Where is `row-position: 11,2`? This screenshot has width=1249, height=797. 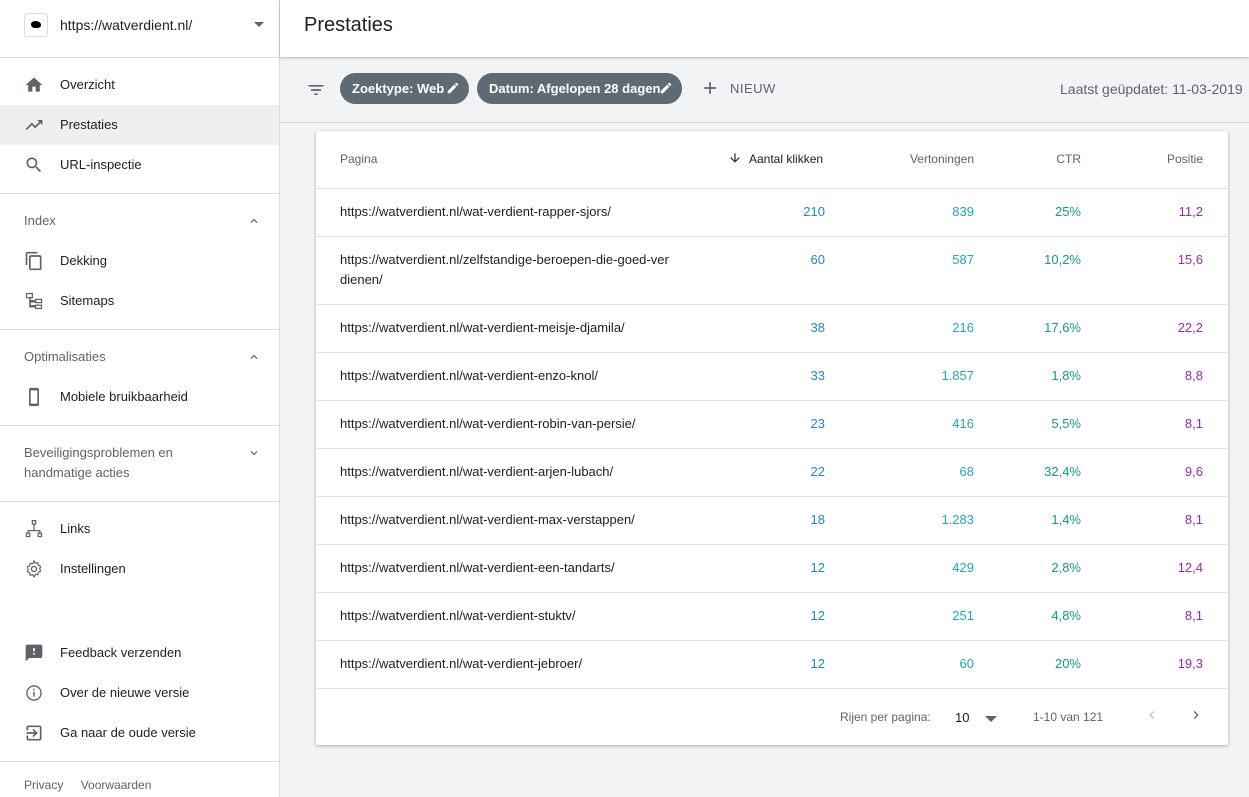 row-position: 11,2 is located at coordinates (1190, 211).